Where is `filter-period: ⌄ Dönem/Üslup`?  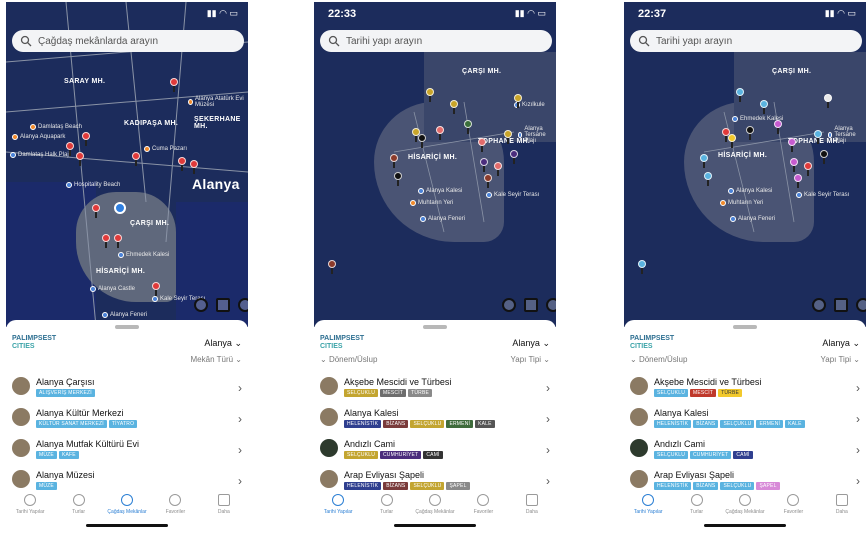
filter-period: ⌄ Dönem/Üslup is located at coordinates (658, 359).